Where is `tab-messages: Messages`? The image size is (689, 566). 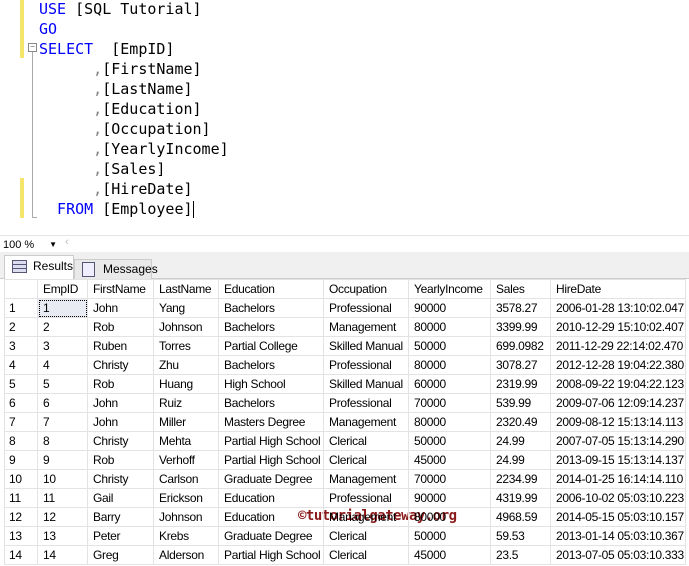 tab-messages: Messages is located at coordinates (116, 269).